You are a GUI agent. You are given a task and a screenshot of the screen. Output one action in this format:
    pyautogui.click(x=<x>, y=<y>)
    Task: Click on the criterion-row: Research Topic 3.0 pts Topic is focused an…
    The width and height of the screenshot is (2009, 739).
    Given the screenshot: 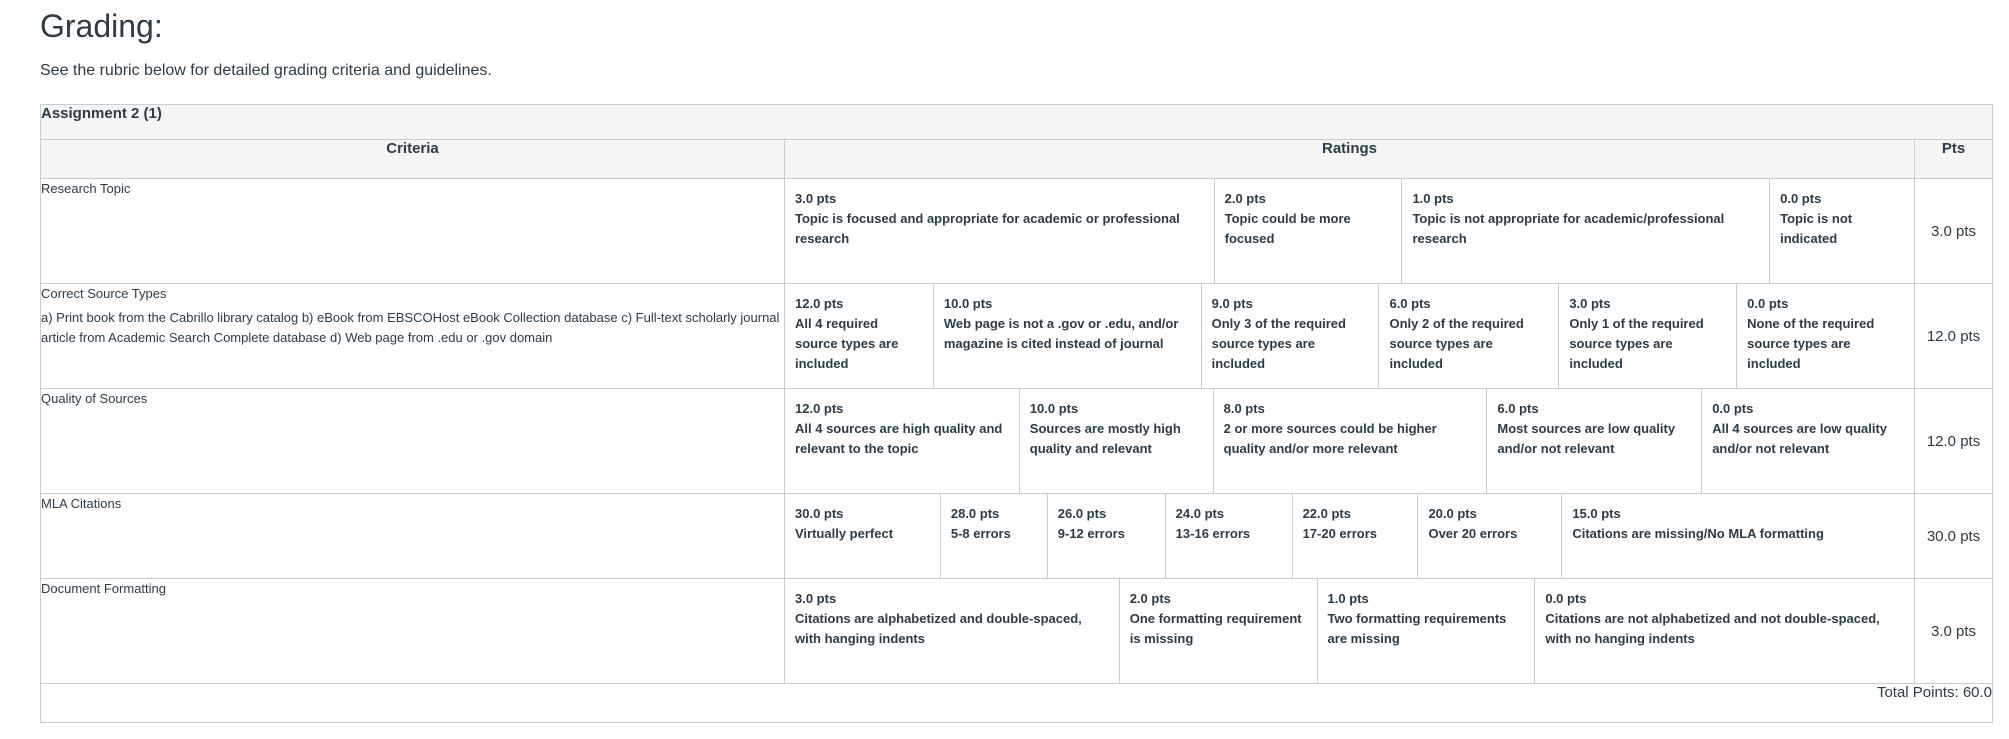 What is the action you would take?
    pyautogui.click(x=1017, y=231)
    